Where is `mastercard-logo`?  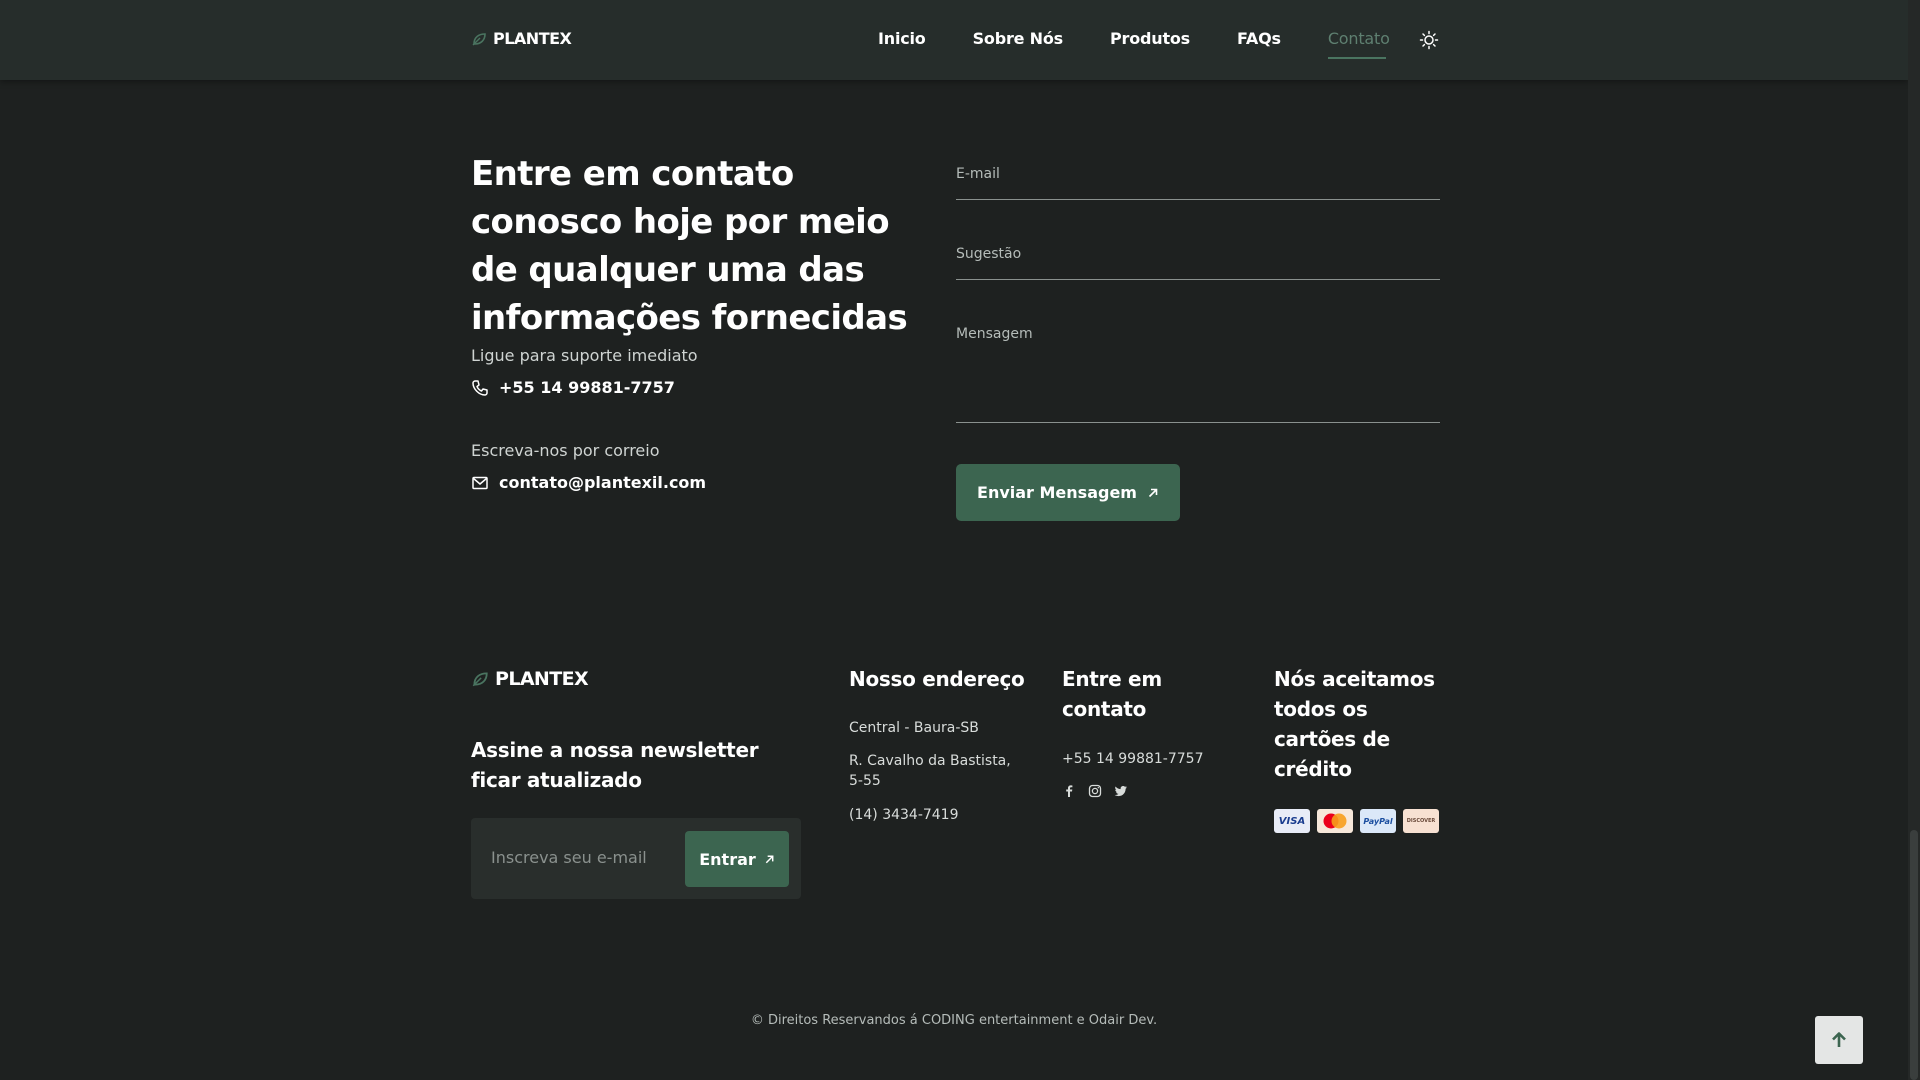 mastercard-logo is located at coordinates (1335, 821).